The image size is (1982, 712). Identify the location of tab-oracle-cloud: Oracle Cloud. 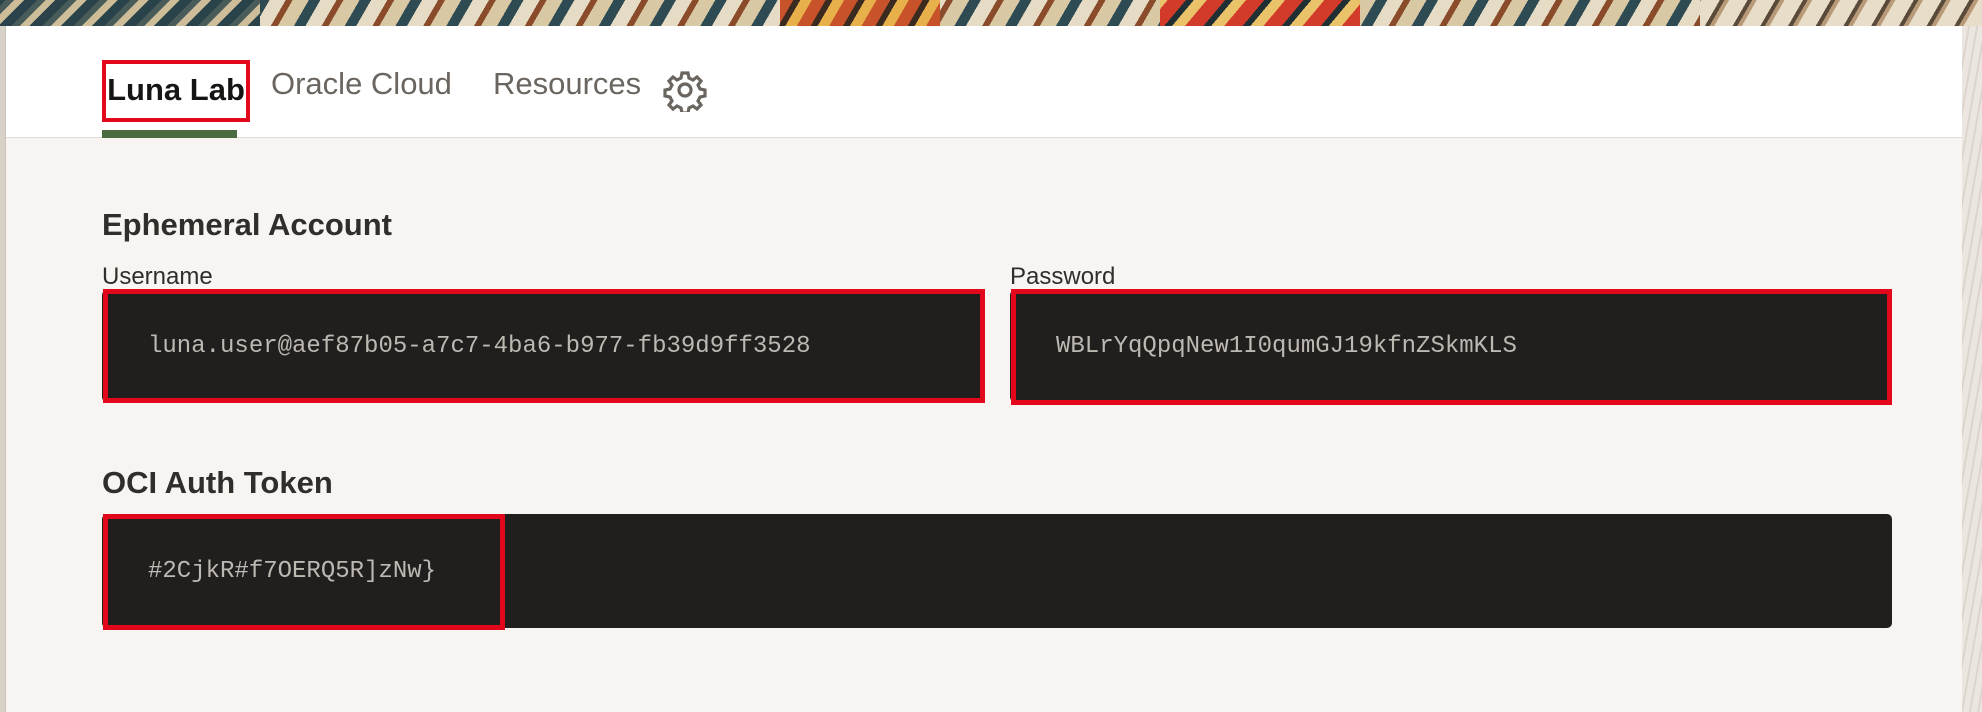
(361, 84).